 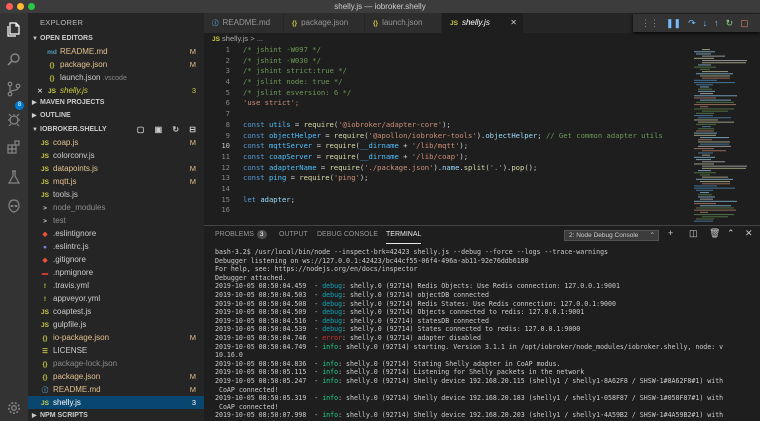 What do you see at coordinates (673, 23) in the screenshot?
I see `pause-icon: ❚❚` at bounding box center [673, 23].